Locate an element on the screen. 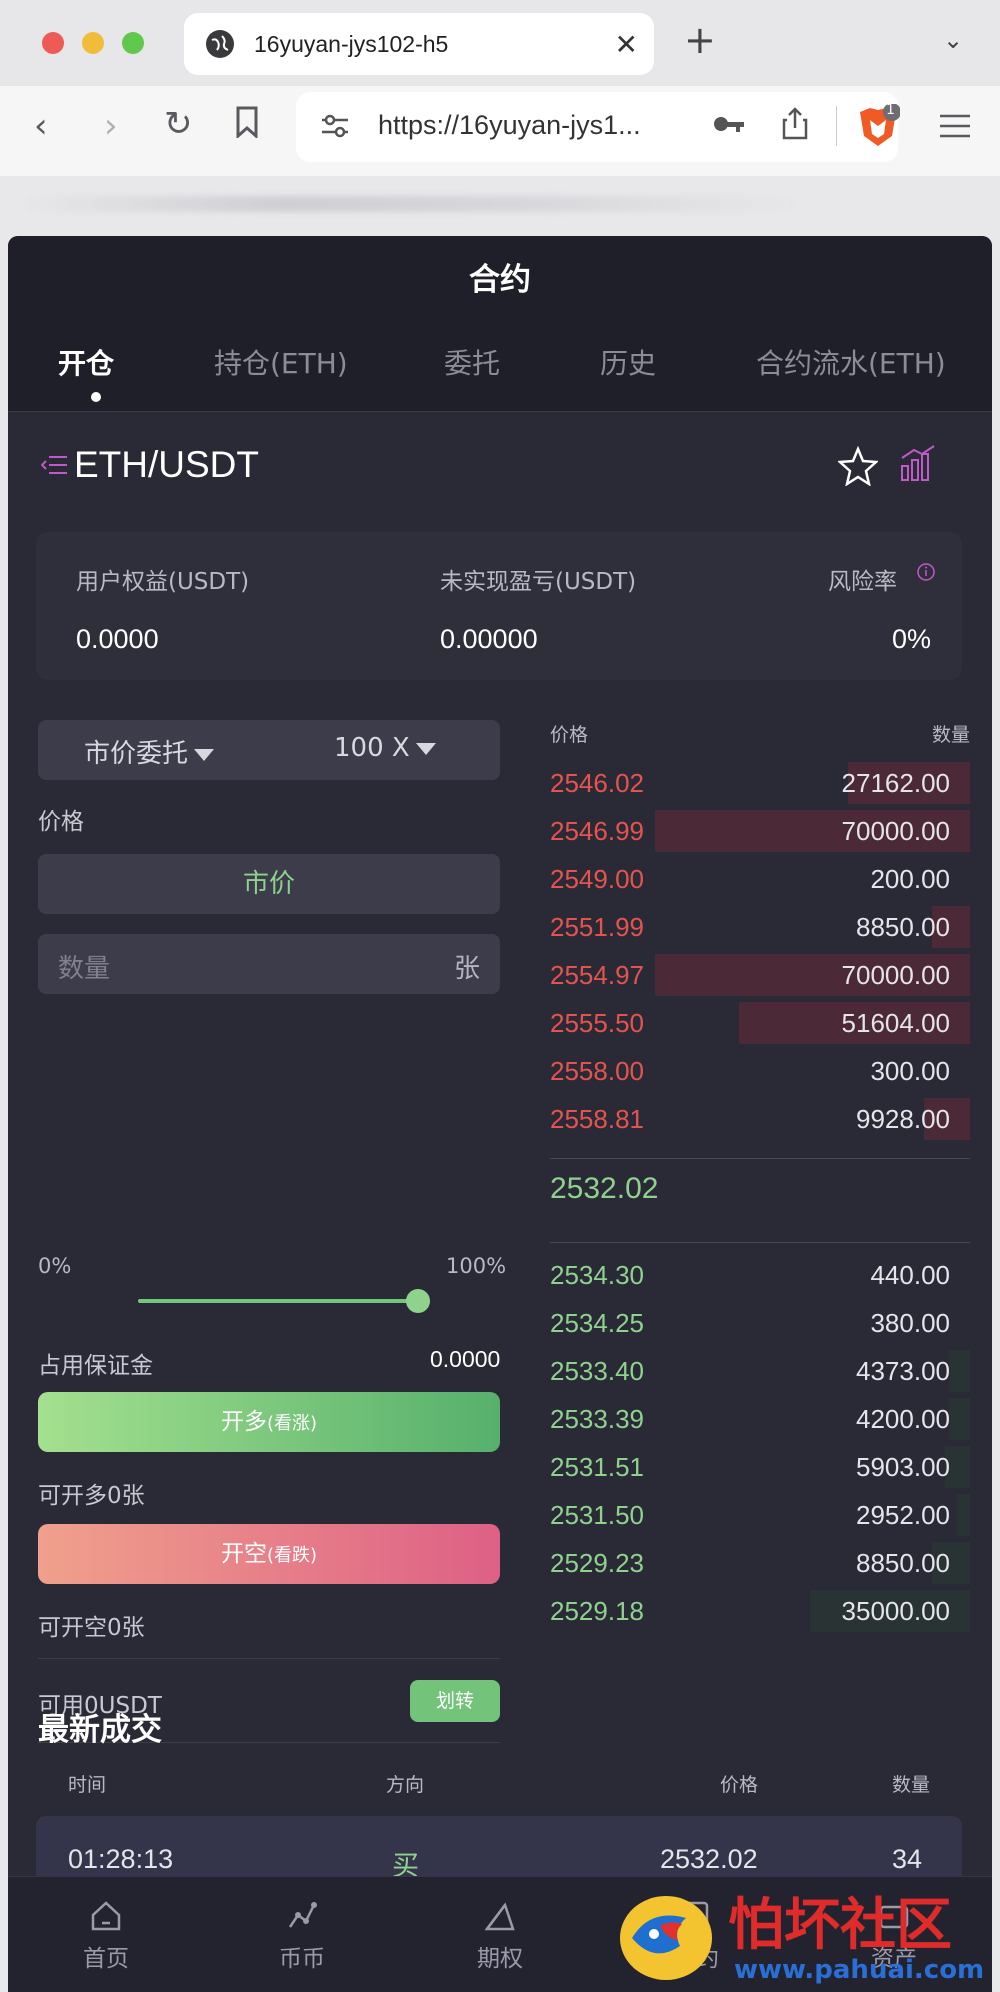  password-key-icon is located at coordinates (729, 126).